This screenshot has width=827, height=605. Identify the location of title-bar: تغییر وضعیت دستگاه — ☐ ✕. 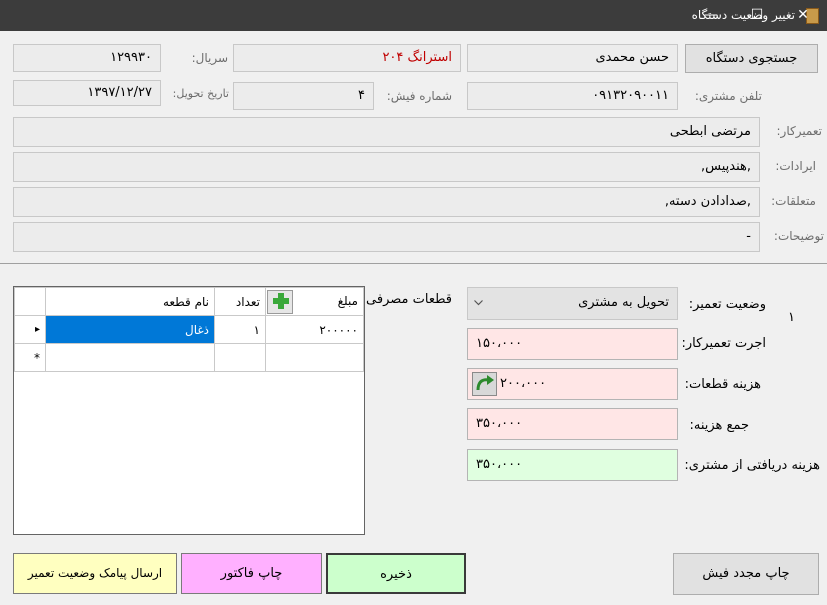
(413, 15).